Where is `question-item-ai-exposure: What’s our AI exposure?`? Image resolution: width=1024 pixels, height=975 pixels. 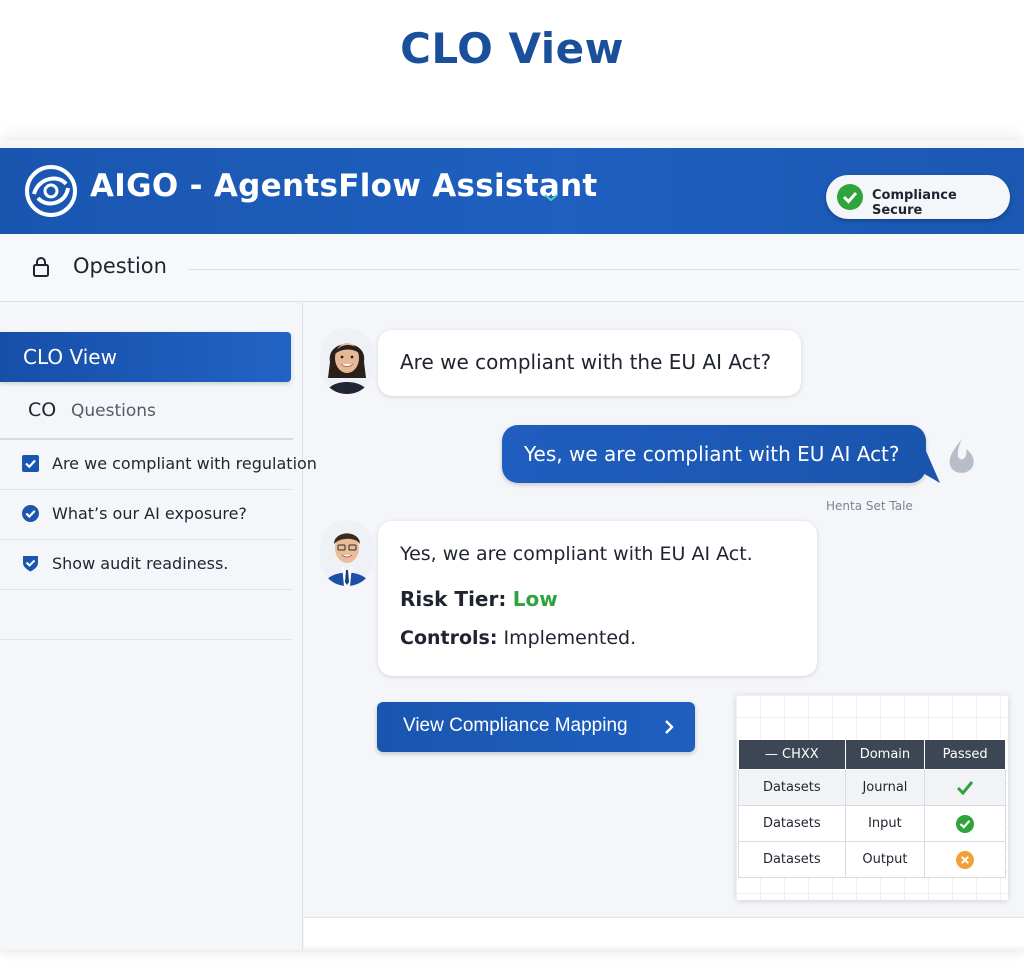 question-item-ai-exposure: What’s our AI exposure? is located at coordinates (146, 515).